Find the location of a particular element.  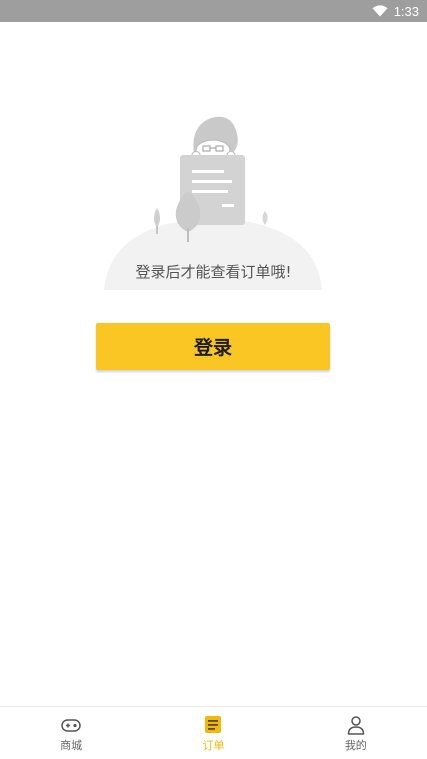

status-bar: 1:33 is located at coordinates (213, 11).